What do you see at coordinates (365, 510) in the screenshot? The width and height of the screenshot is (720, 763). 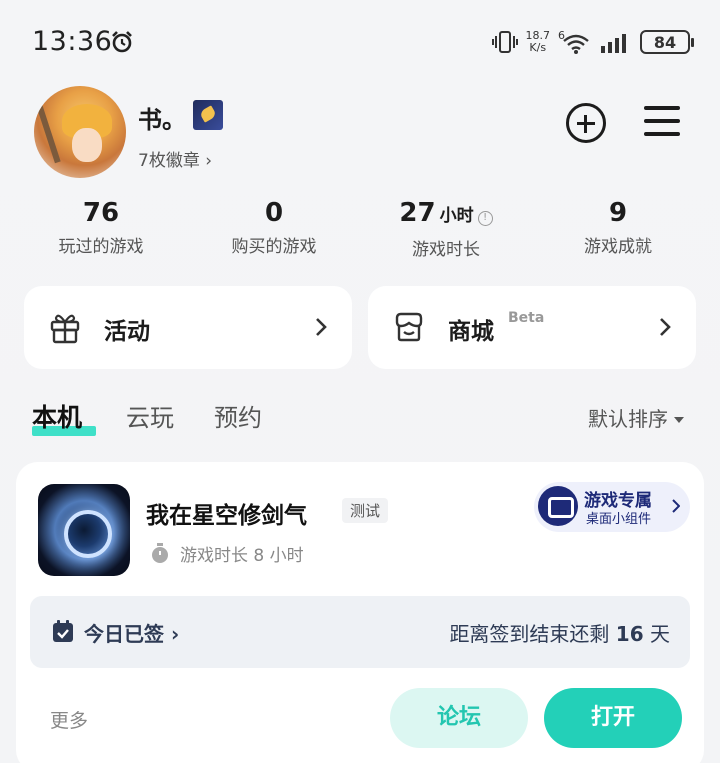 I see `test-tag: 测试` at bounding box center [365, 510].